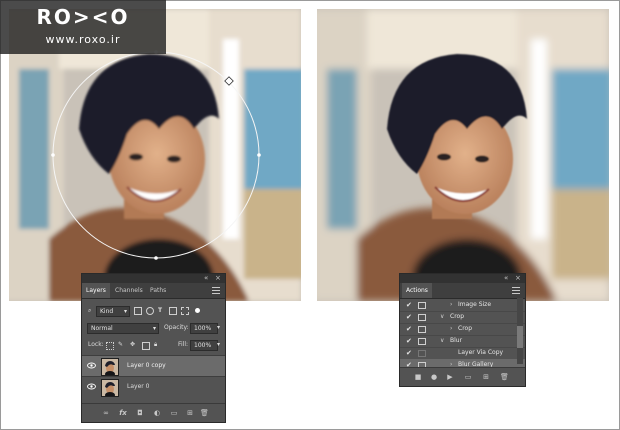 The image size is (620, 430). I want to click on lock-all-icon: 🔒︎, so click(155, 344).